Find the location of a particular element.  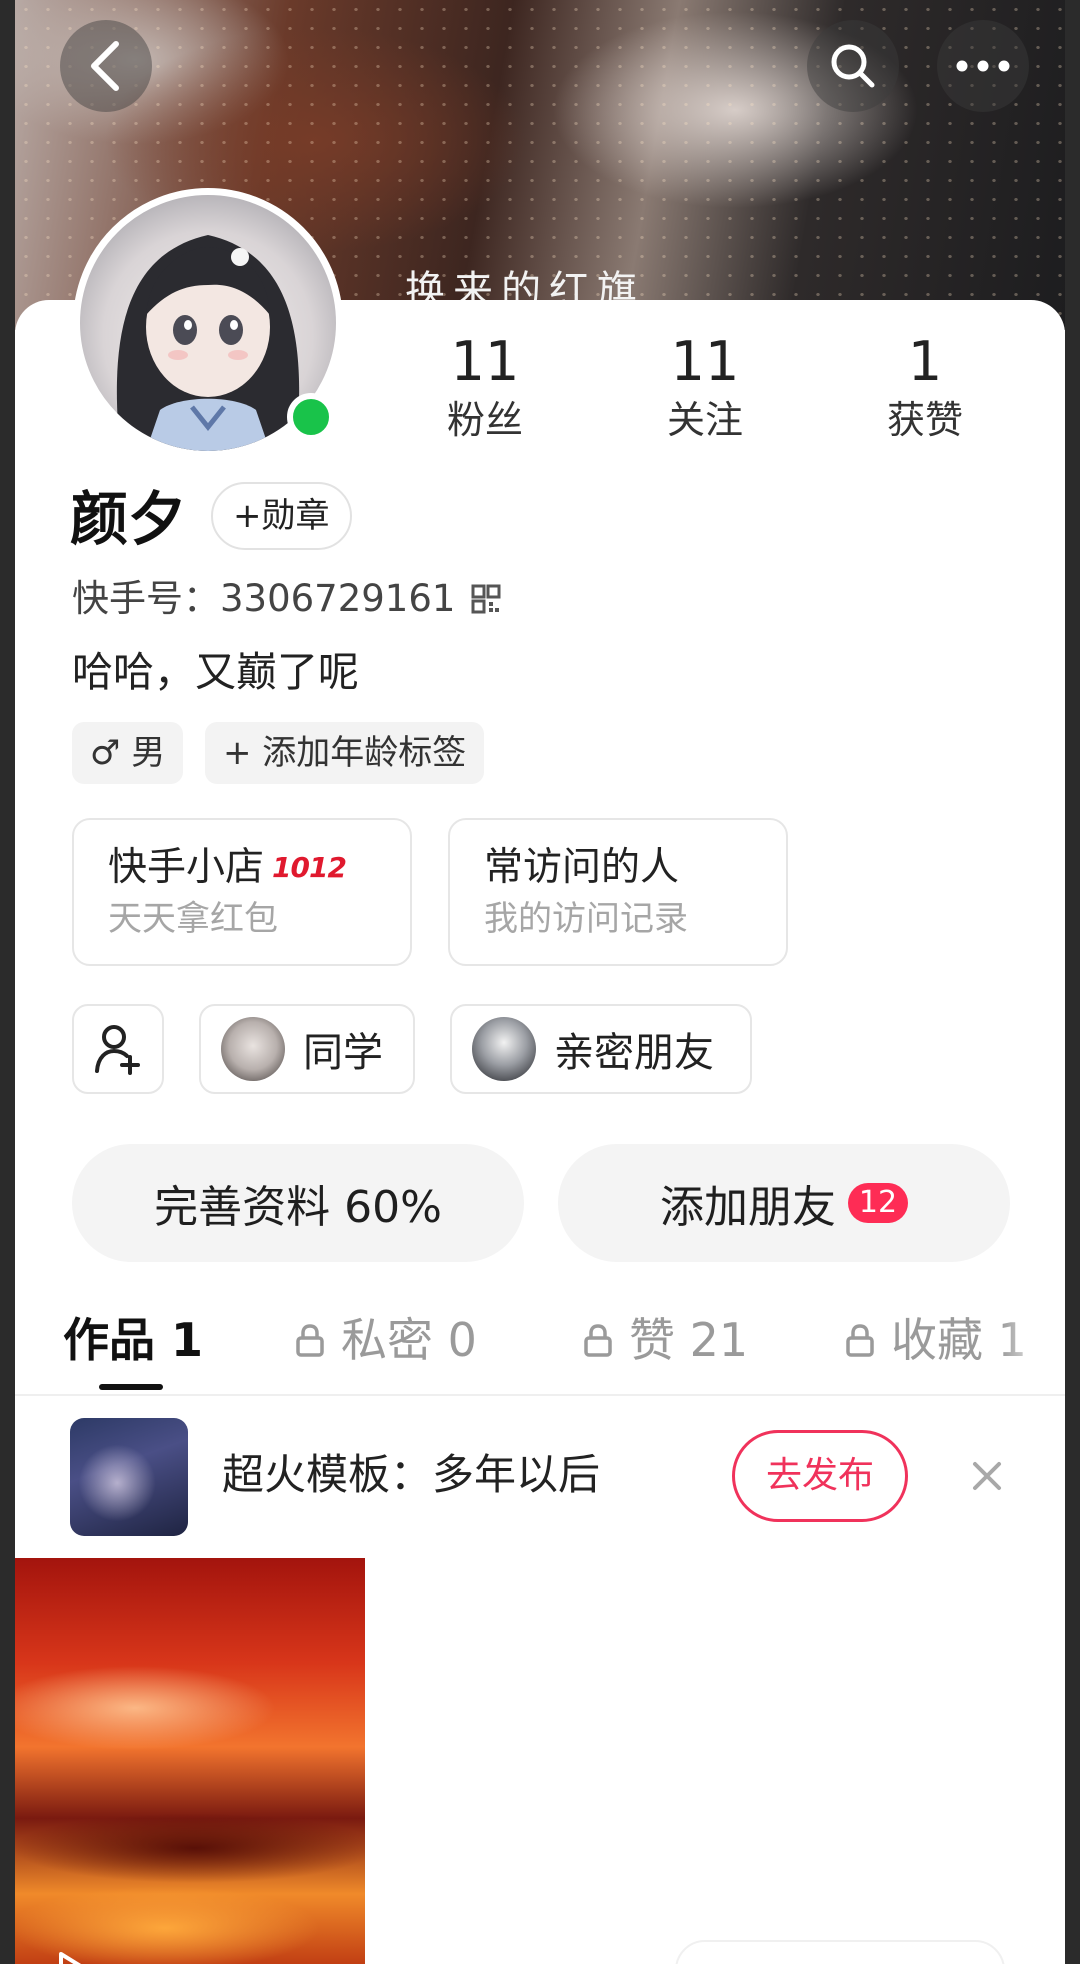

stat-fans-count: 11 is located at coordinates (485, 361).